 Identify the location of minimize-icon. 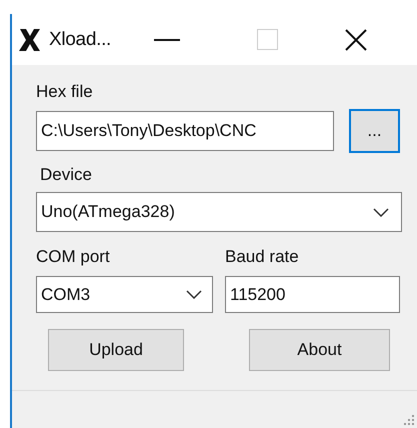
(167, 40).